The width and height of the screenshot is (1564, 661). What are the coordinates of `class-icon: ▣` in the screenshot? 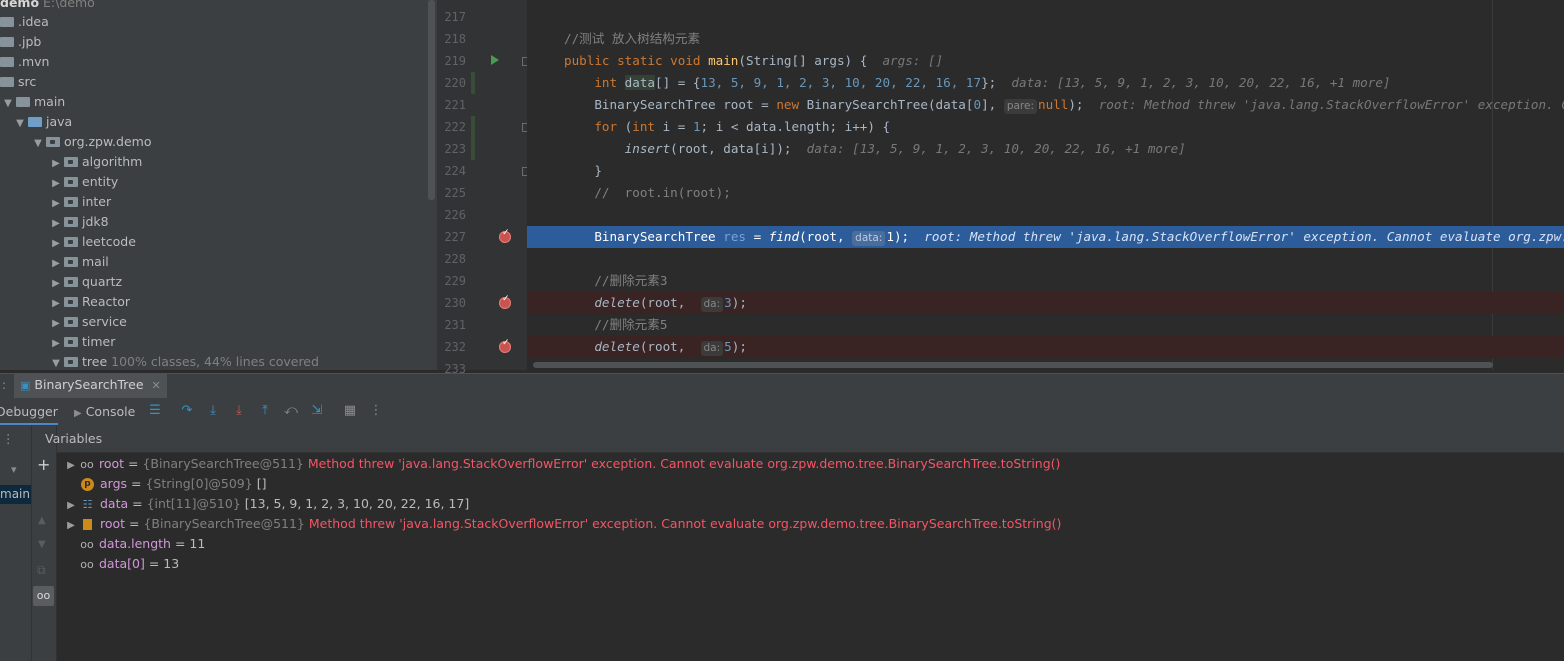 It's located at (25, 385).